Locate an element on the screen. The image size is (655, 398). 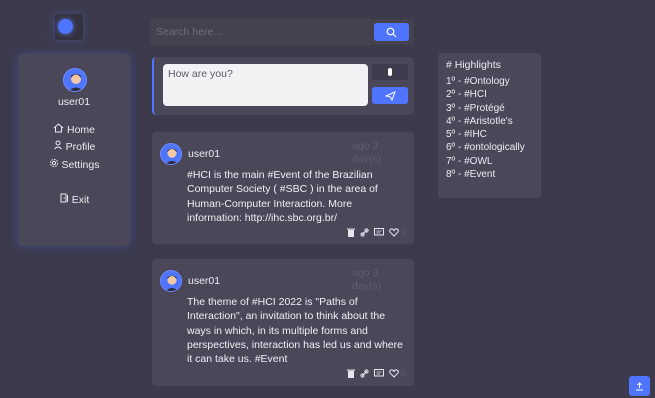
sidebar: user01 Home Profile Settings Exit is located at coordinates (74, 150).